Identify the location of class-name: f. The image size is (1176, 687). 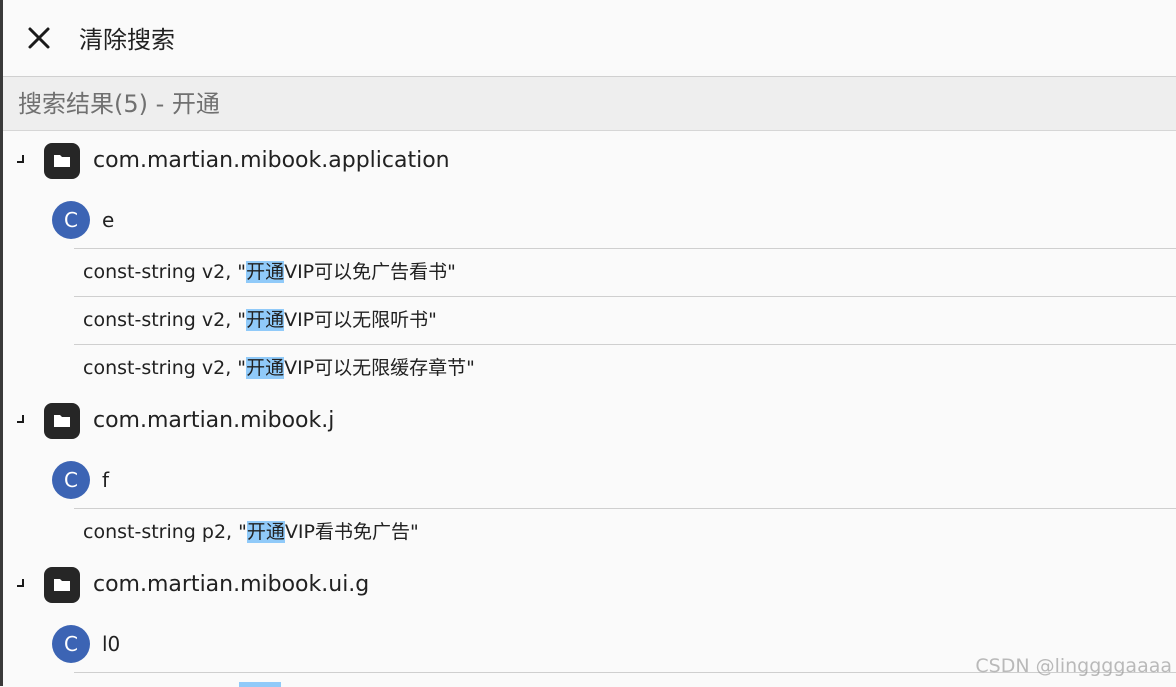
(106, 480).